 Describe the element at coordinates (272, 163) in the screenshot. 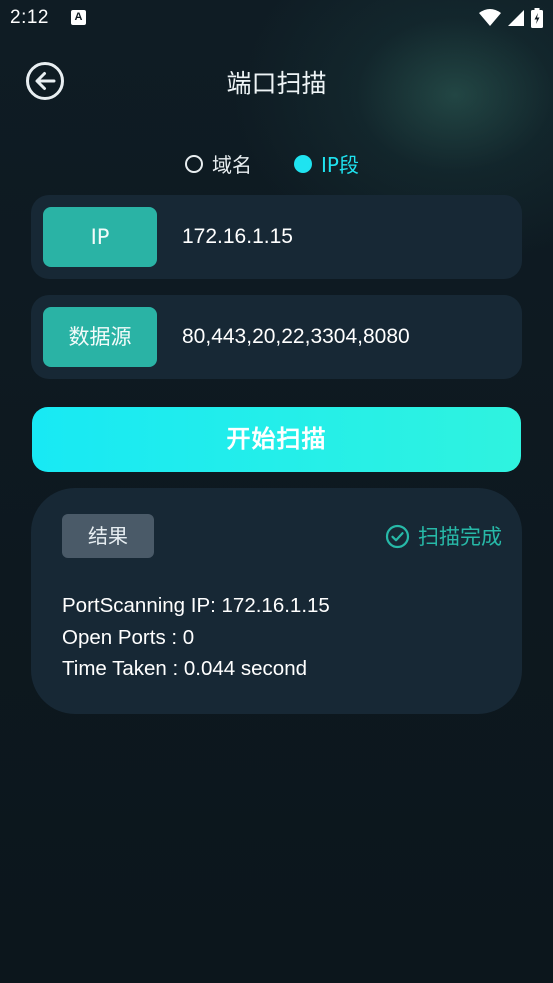

I see `scan-mode-radio-group: 域名 IP段` at that location.